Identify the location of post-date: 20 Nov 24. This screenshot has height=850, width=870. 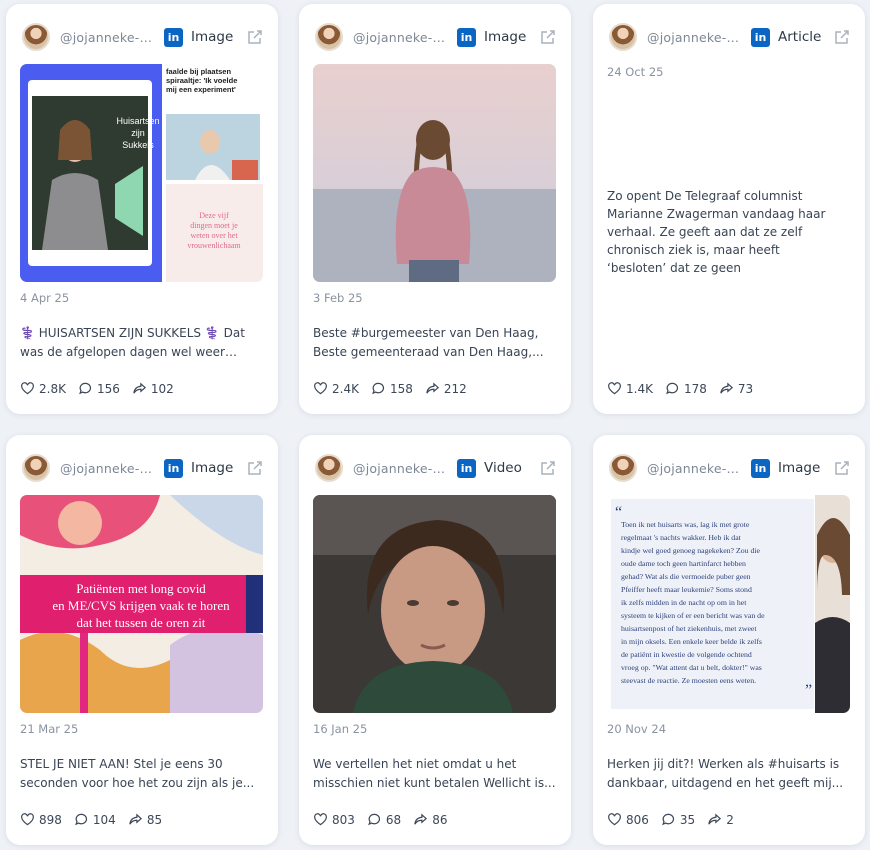
(637, 729).